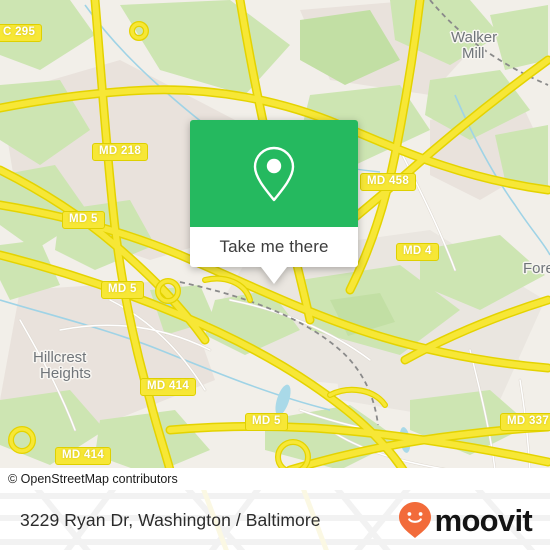 This screenshot has width=550, height=550. I want to click on moovit-smiley-pin-icon, so click(414, 520).